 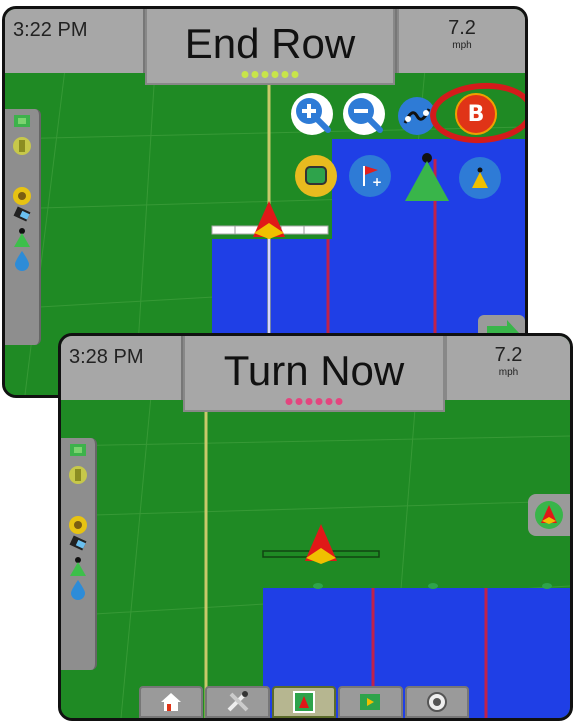 I want to click on bottom-nav-bar, so click(x=304, y=702).